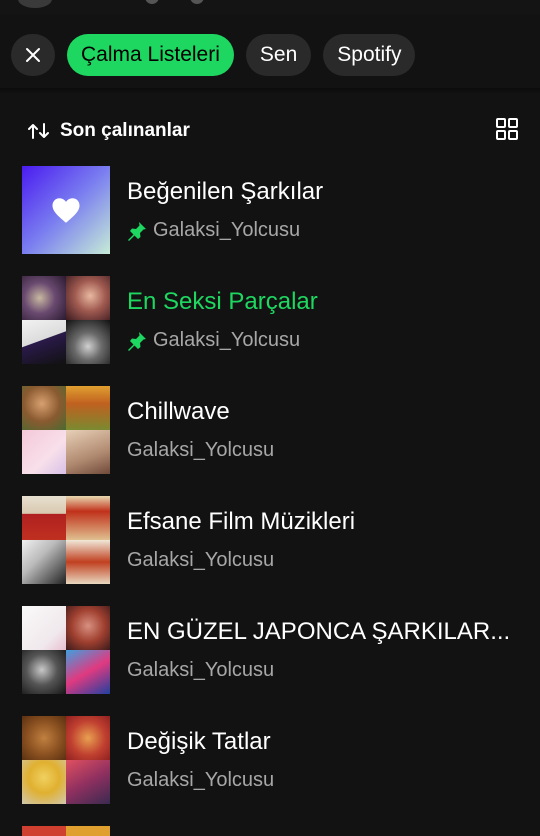 The height and width of the screenshot is (836, 540). What do you see at coordinates (369, 55) in the screenshot?
I see `chip-spotify: Spotify` at bounding box center [369, 55].